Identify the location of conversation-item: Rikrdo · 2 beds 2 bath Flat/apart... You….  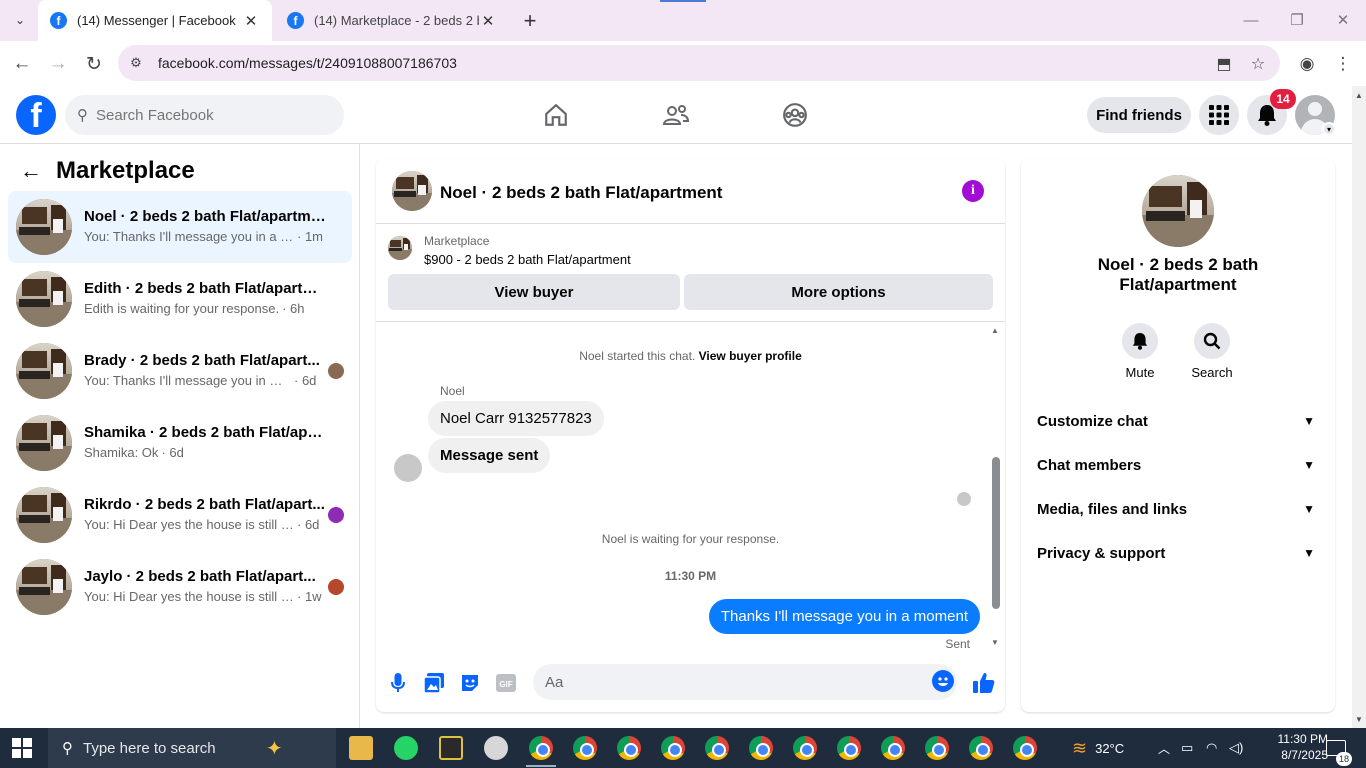
(180, 515).